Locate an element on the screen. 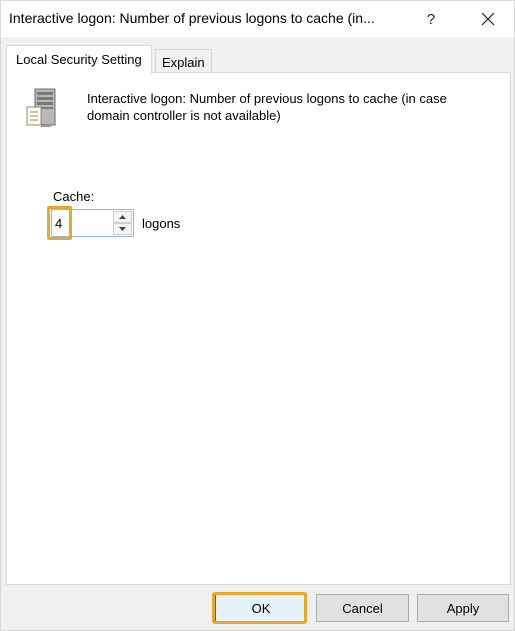  chevron-up-icon is located at coordinates (122, 217).